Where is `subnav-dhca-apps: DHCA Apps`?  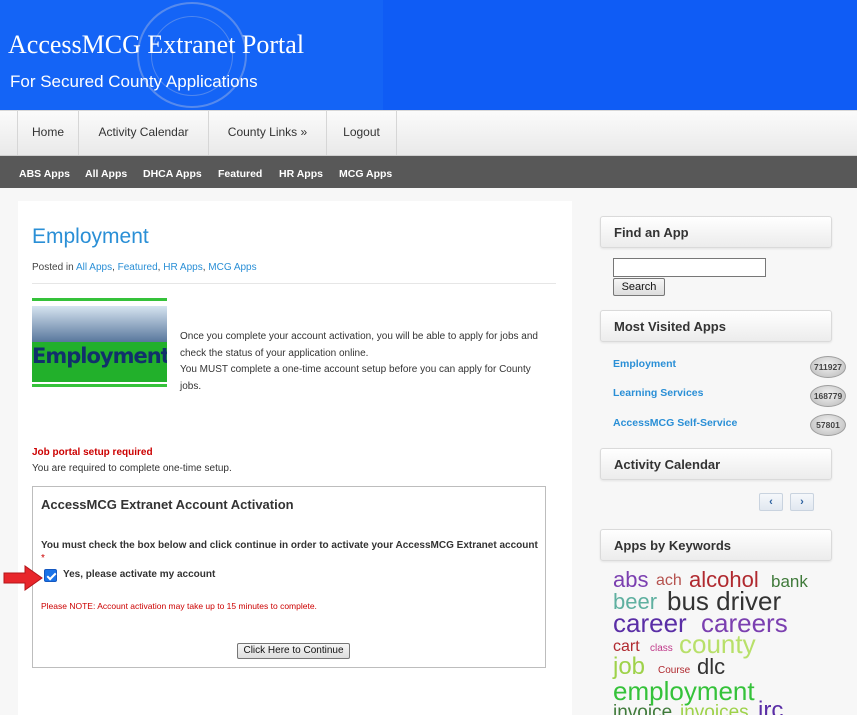
subnav-dhca-apps: DHCA Apps is located at coordinates (172, 172).